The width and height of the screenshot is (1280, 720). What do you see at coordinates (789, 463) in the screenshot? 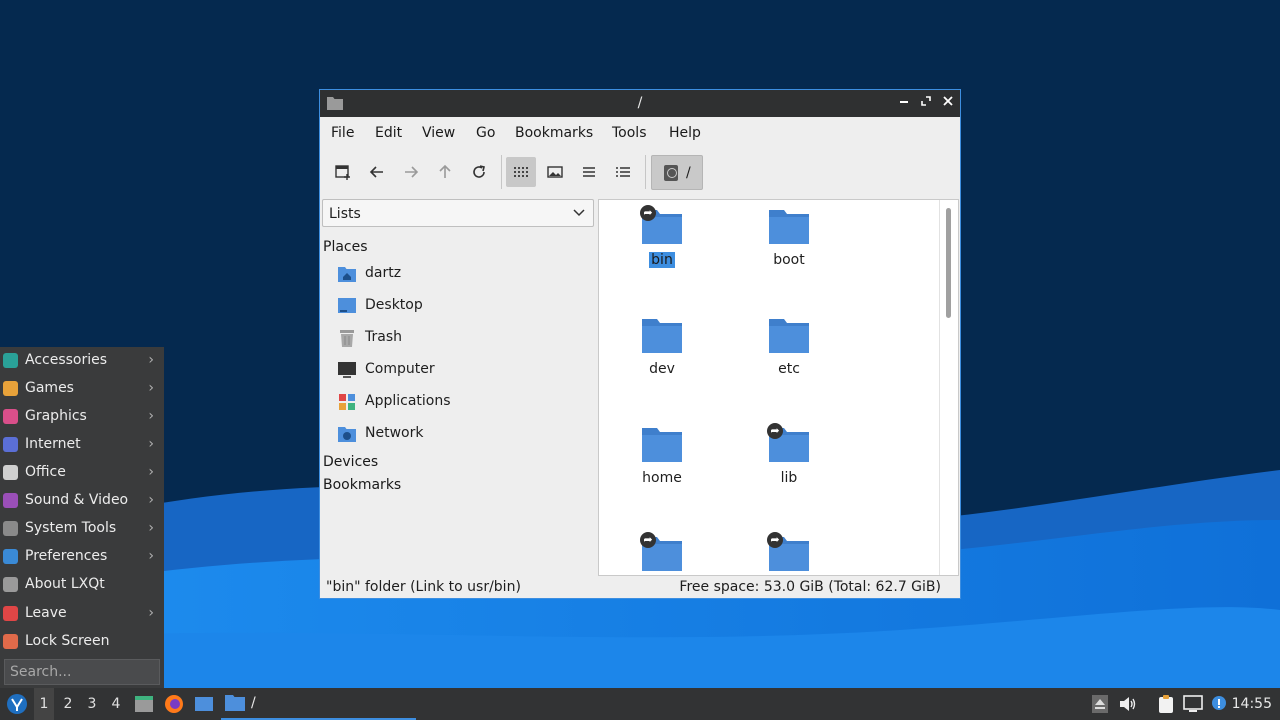
I see `file-item: ➦ lib` at bounding box center [789, 463].